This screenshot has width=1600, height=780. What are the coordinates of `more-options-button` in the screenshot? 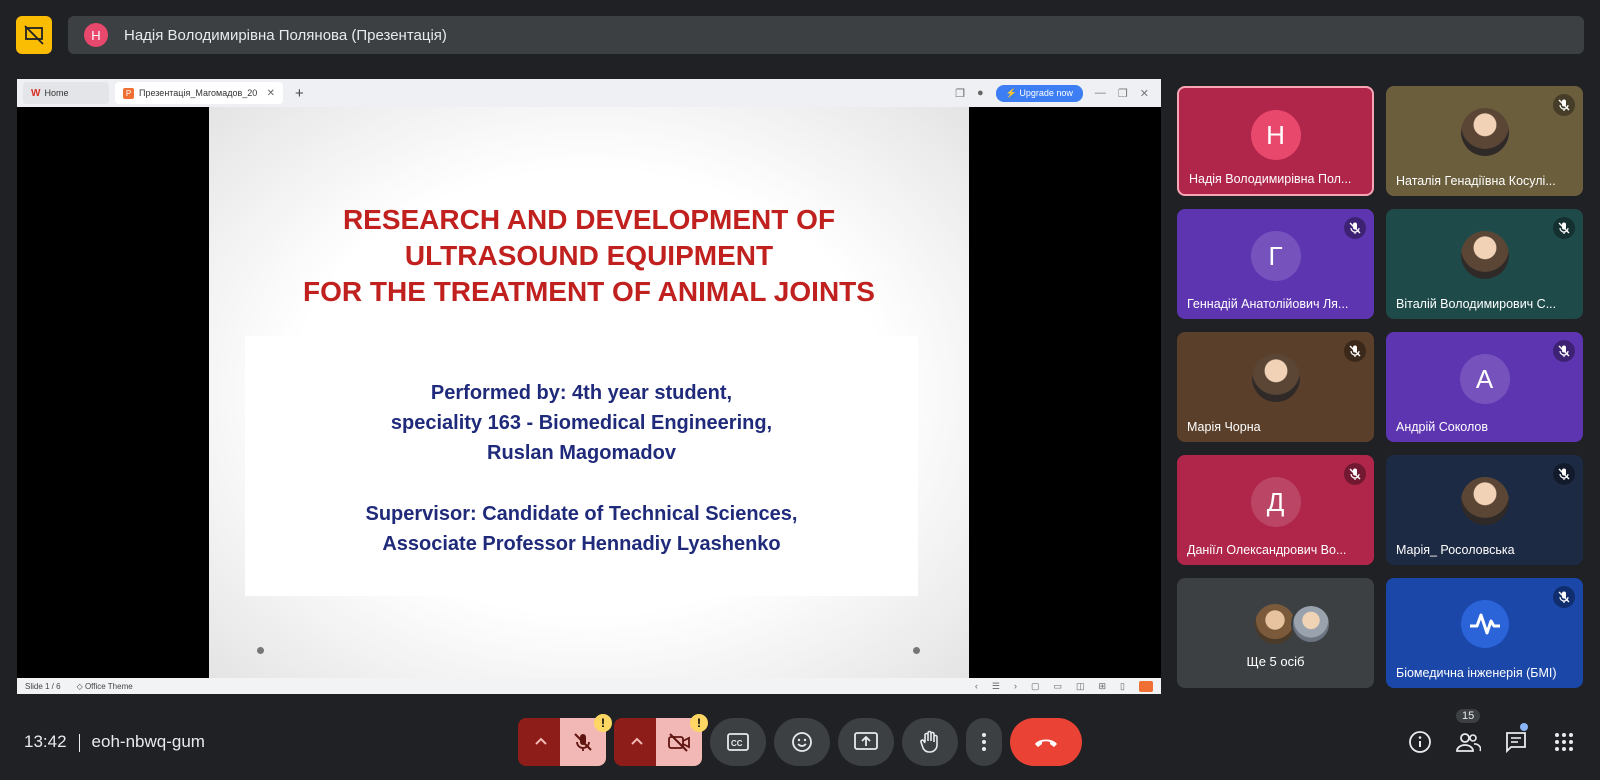 It's located at (984, 742).